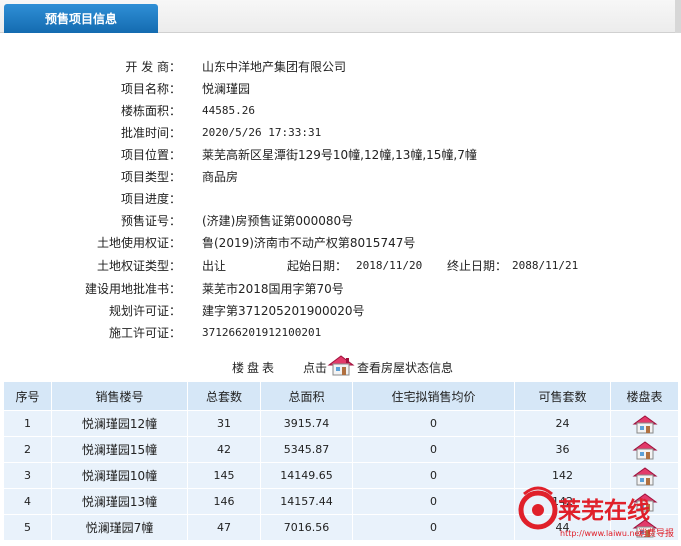 This screenshot has width=681, height=546. I want to click on col-header-building: 销售楼号, so click(119, 396).